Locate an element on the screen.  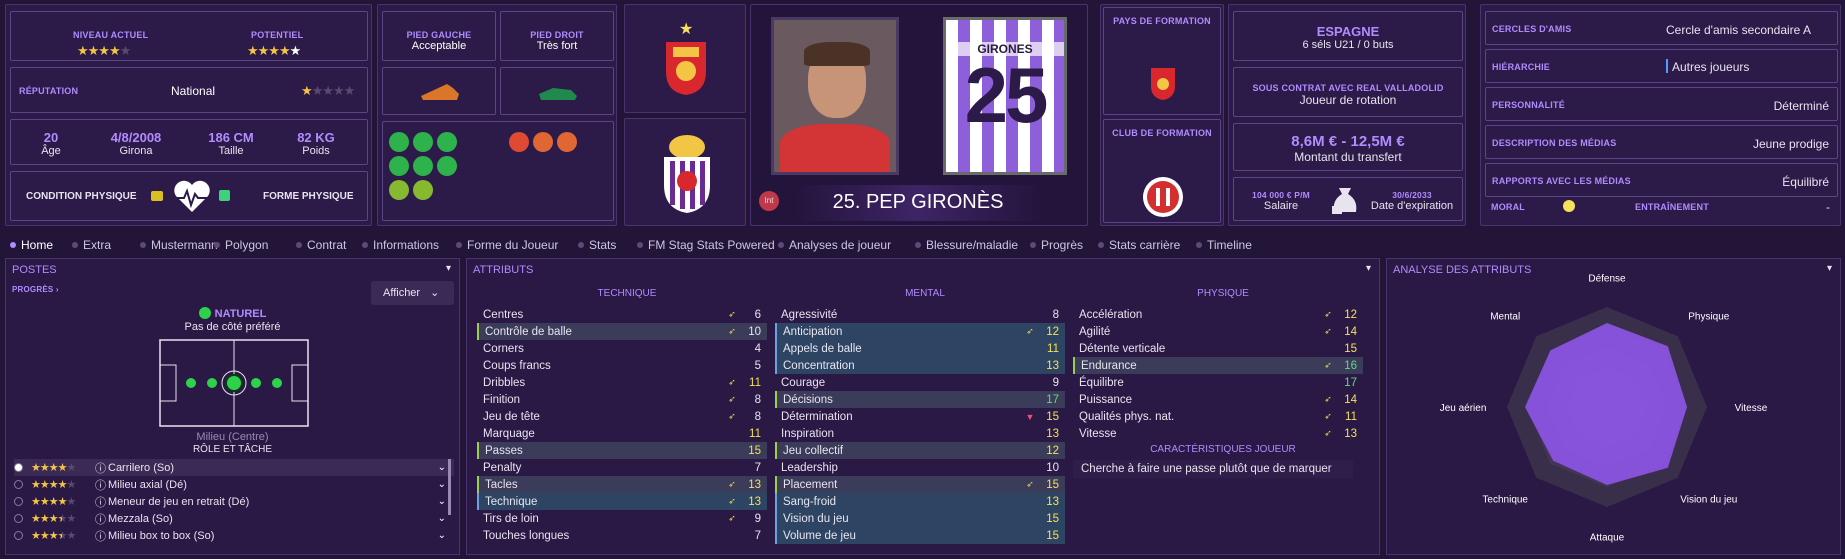
attribute-row: Courage 9 is located at coordinates (920, 382).